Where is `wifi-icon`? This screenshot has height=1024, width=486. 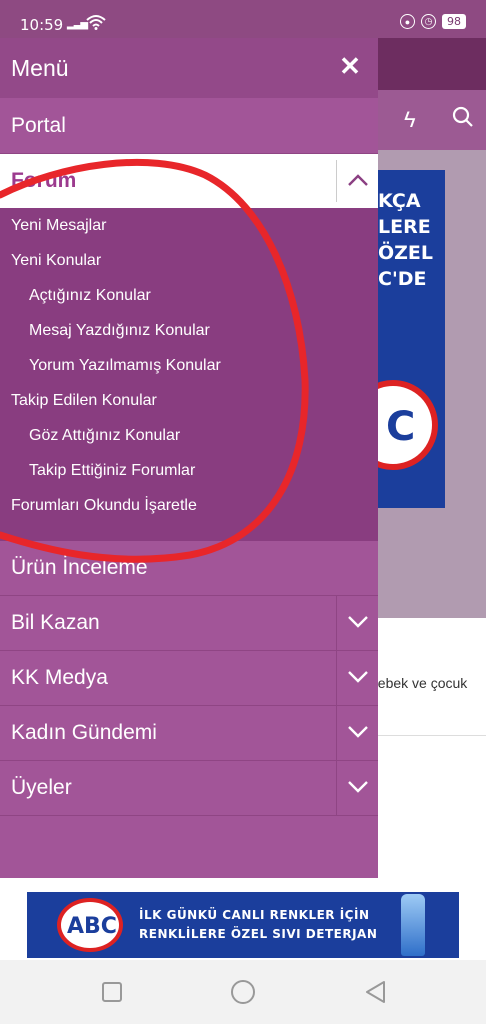
wifi-icon is located at coordinates (96, 22).